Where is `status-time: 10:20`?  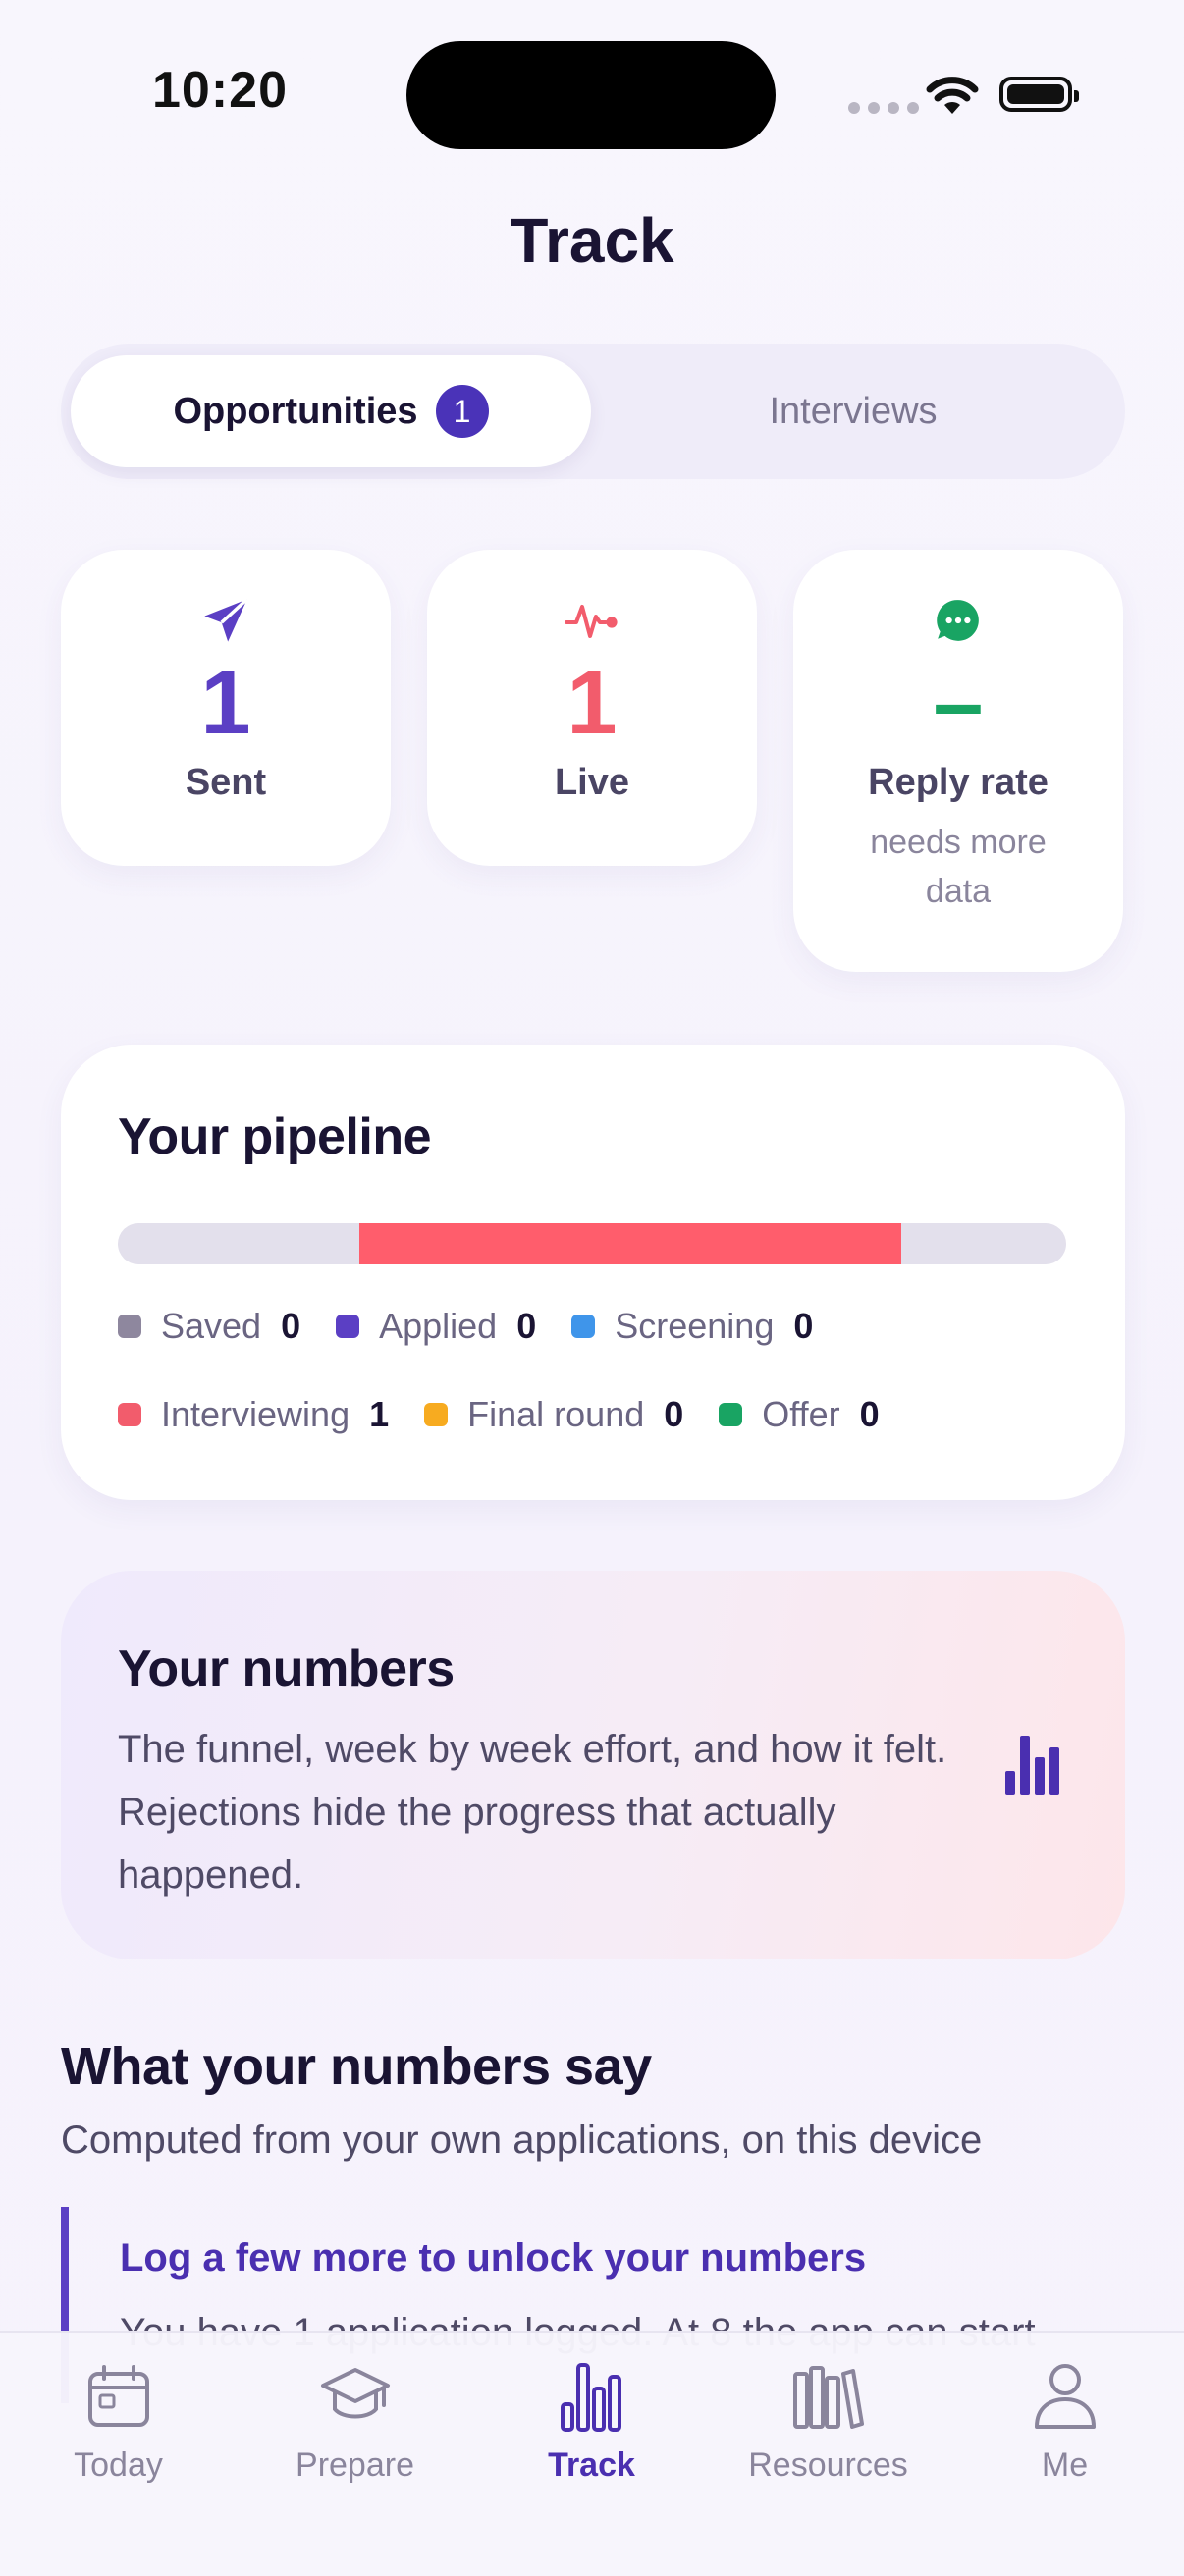
status-time: 10:20 is located at coordinates (220, 90).